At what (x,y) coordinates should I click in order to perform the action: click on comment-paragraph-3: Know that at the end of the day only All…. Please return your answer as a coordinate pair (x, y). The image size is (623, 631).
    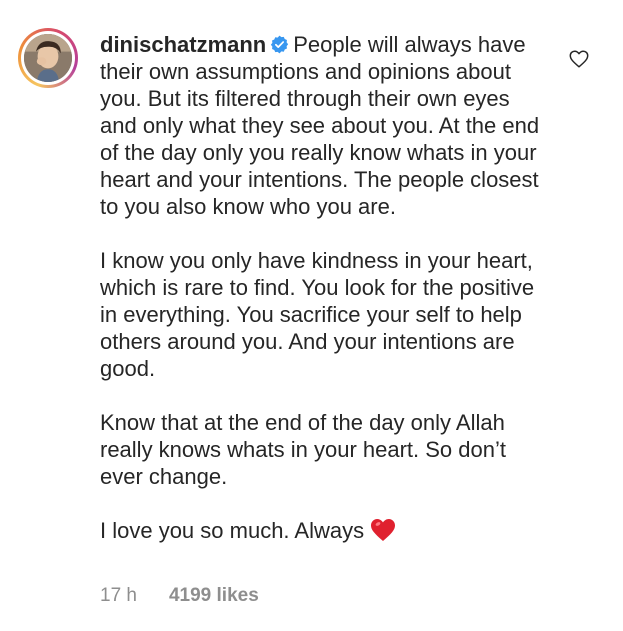
    Looking at the image, I should click on (303, 449).